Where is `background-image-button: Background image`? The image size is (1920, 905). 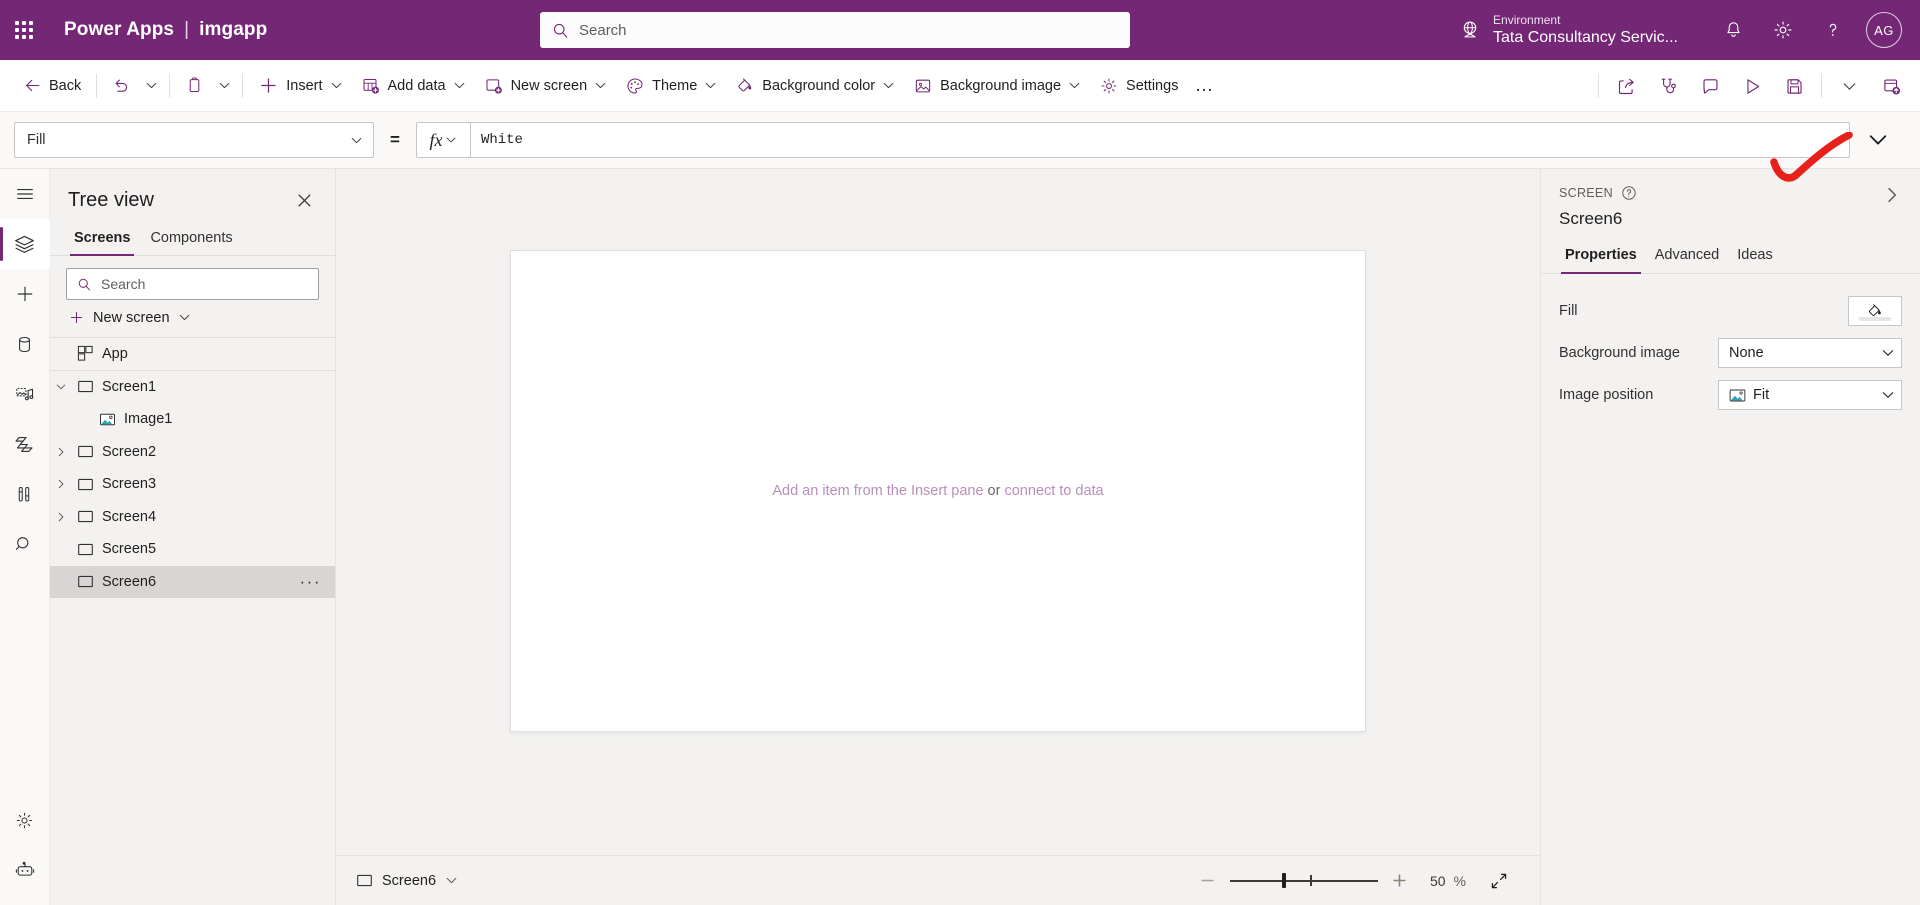
background-image-button: Background image is located at coordinates (997, 86).